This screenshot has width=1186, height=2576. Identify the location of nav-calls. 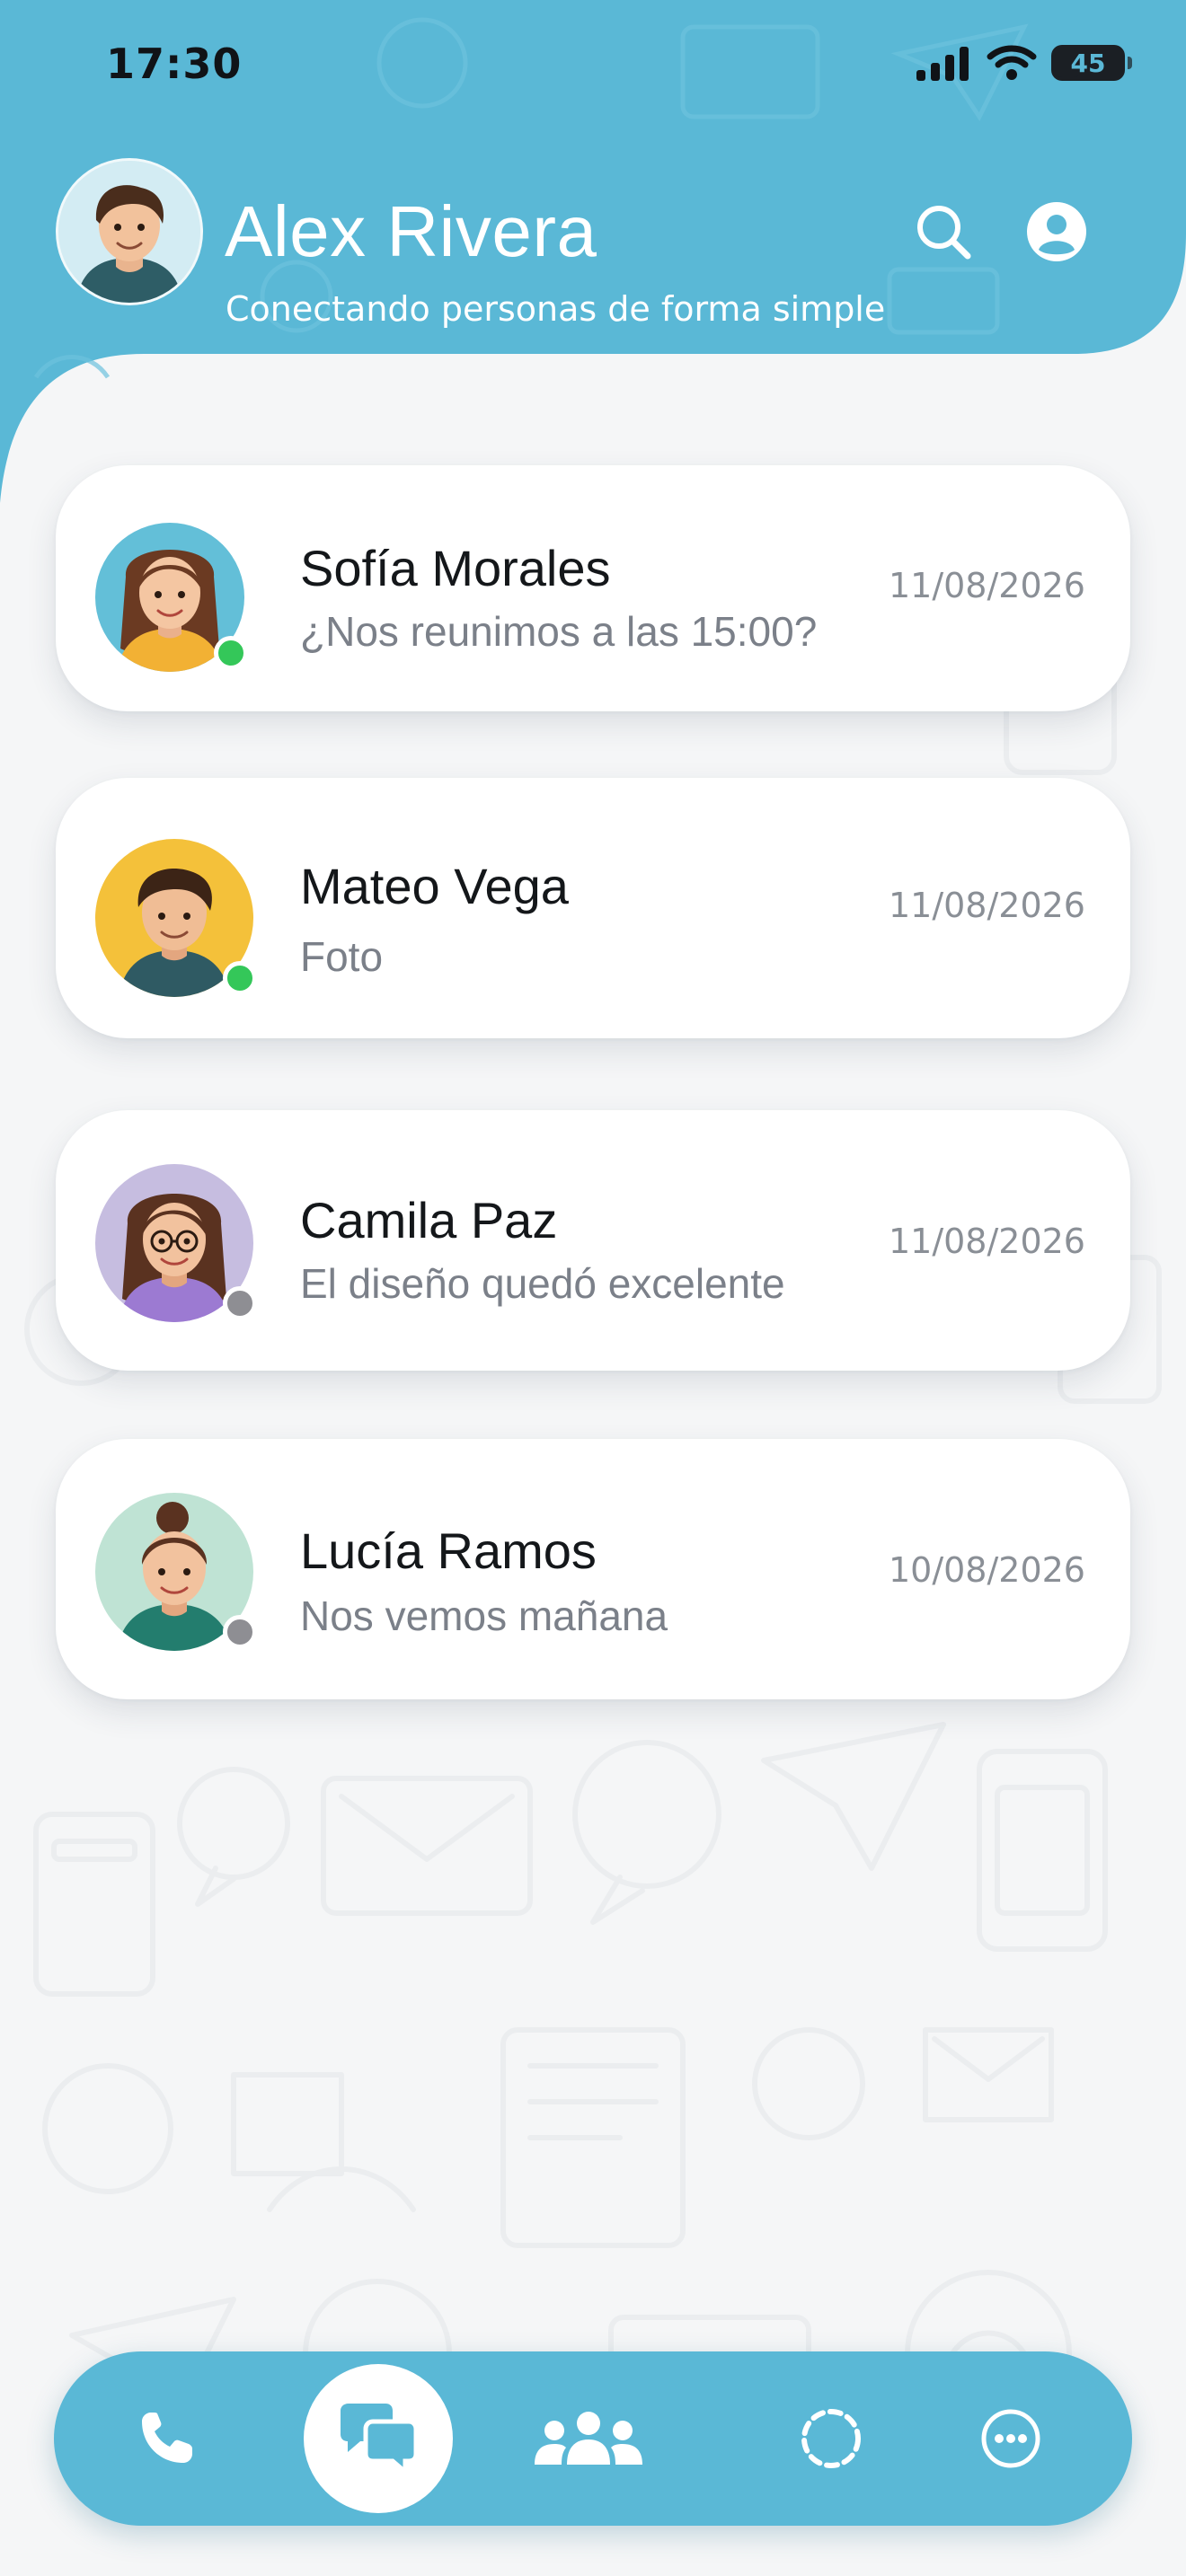
(166, 2438).